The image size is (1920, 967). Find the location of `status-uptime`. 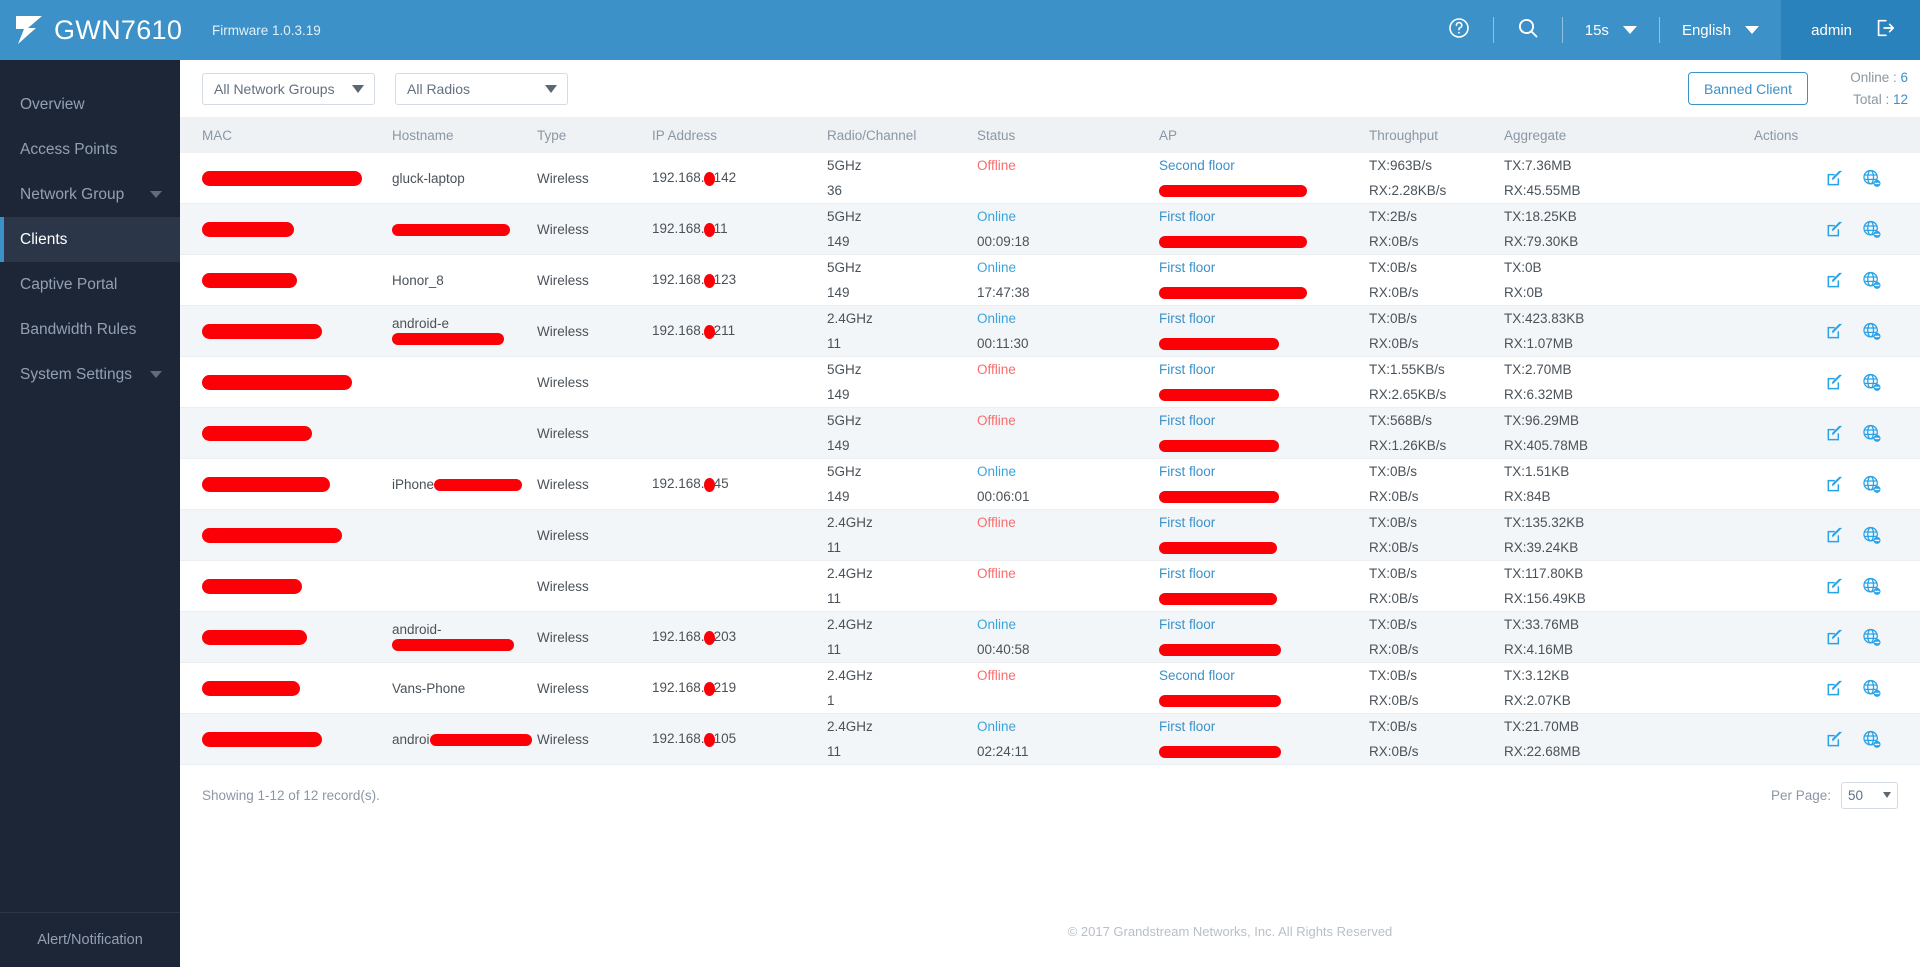

status-uptime is located at coordinates (1068, 700).